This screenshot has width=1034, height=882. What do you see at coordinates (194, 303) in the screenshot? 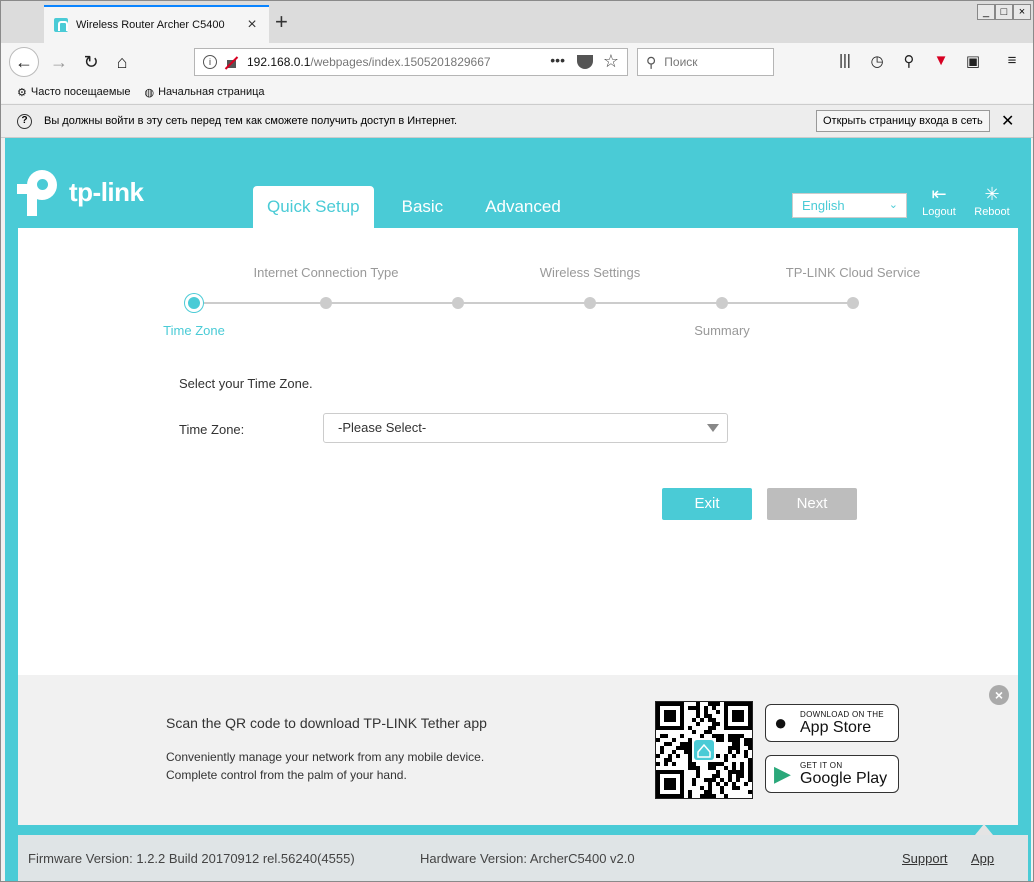
I see `step-dot-time-zone` at bounding box center [194, 303].